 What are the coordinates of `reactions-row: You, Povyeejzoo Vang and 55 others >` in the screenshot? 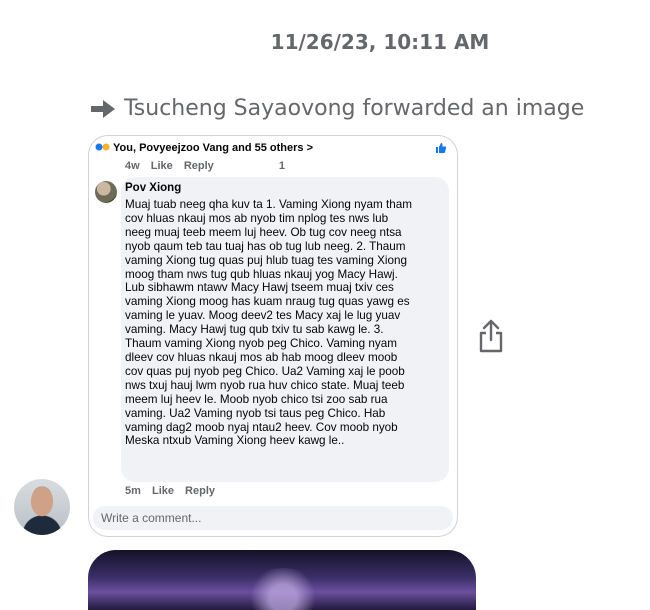 It's located at (273, 148).